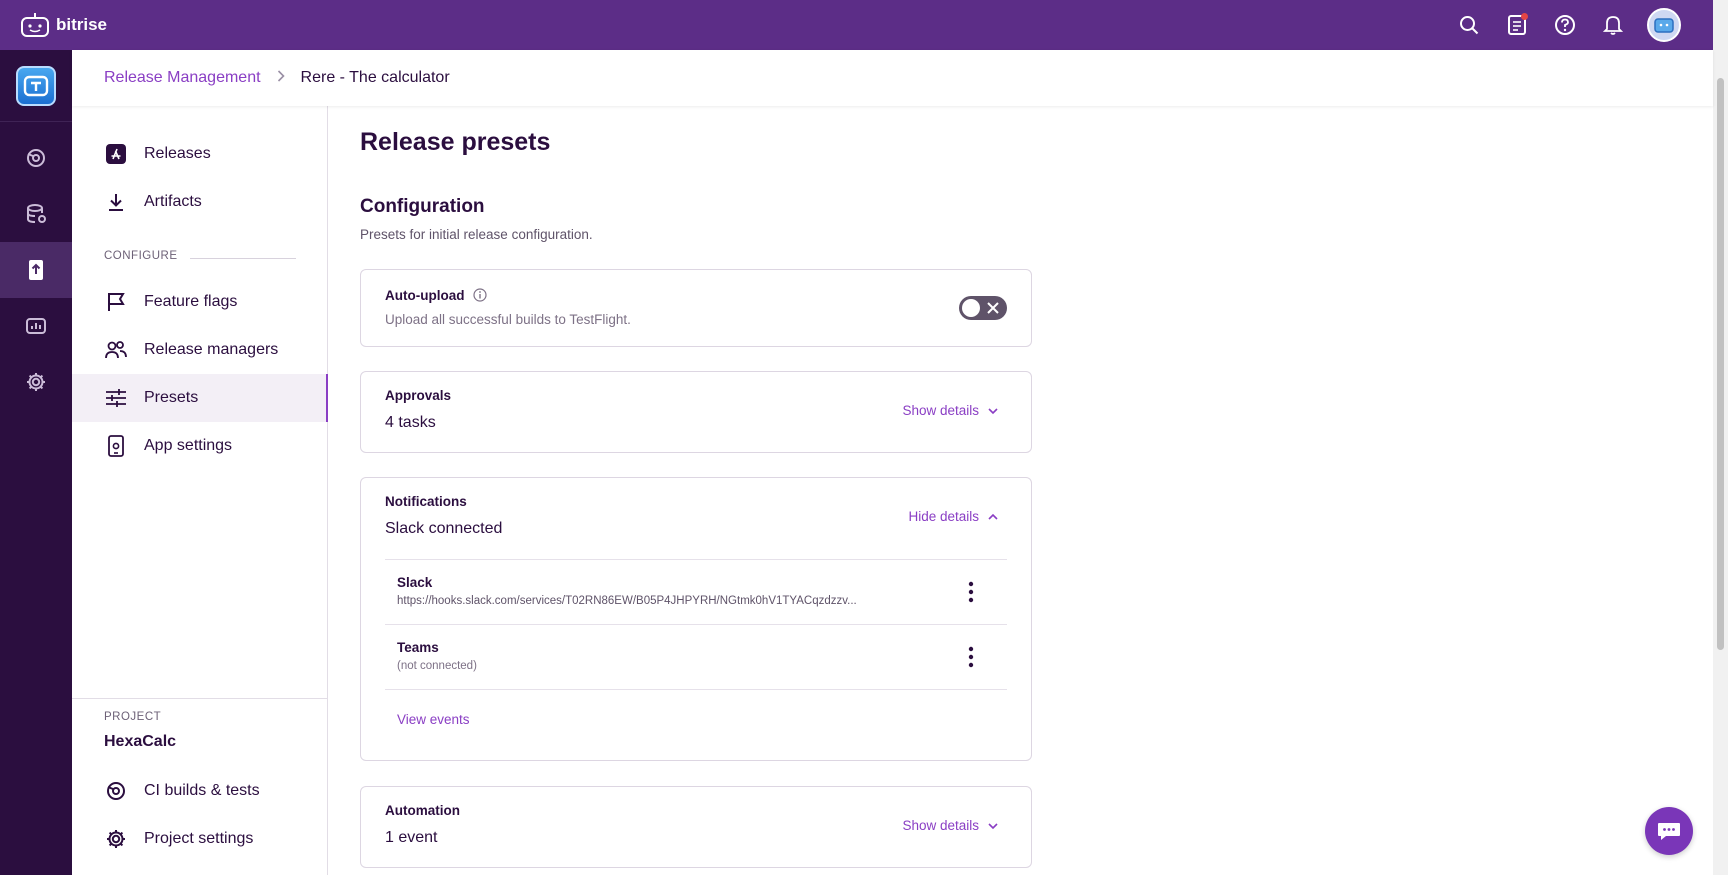  I want to click on bitrise-logo: bitrise, so click(63, 25).